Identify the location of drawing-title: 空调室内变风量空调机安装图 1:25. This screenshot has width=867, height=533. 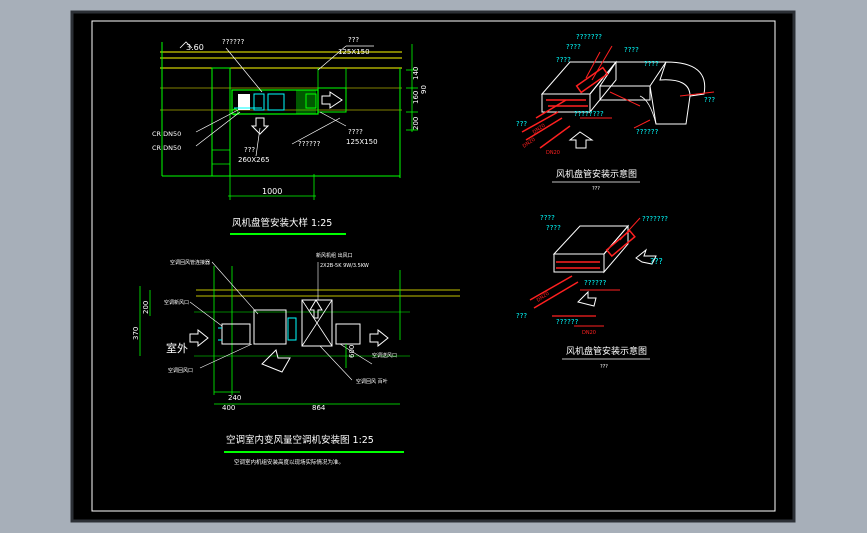
(300, 440).